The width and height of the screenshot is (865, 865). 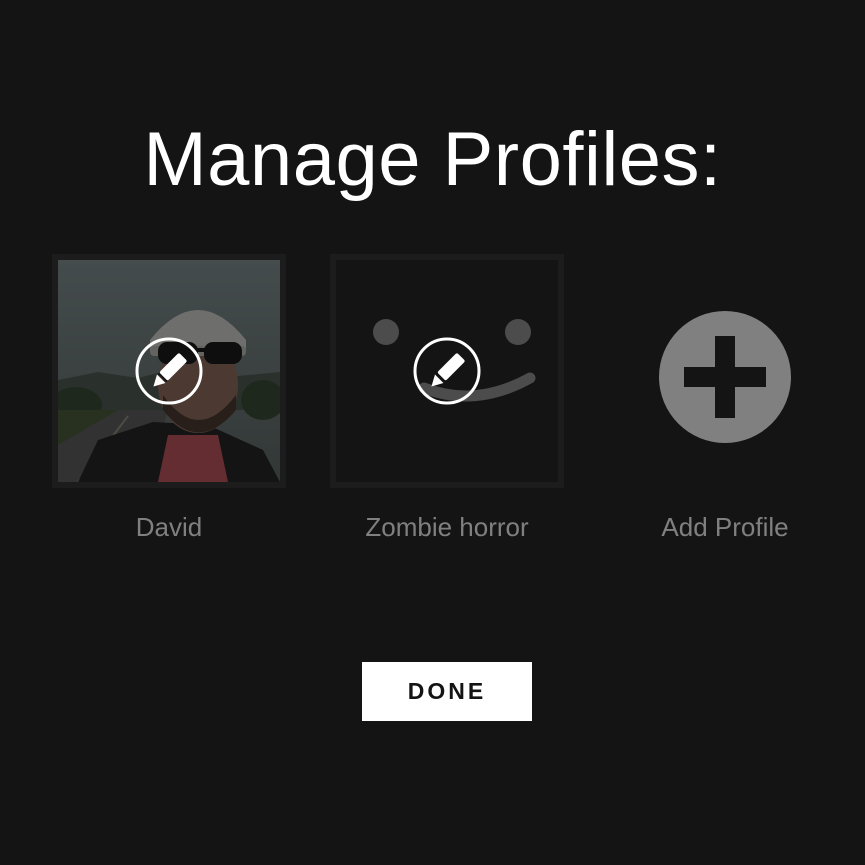 I want to click on add-profile: Add Profile, so click(x=725, y=398).